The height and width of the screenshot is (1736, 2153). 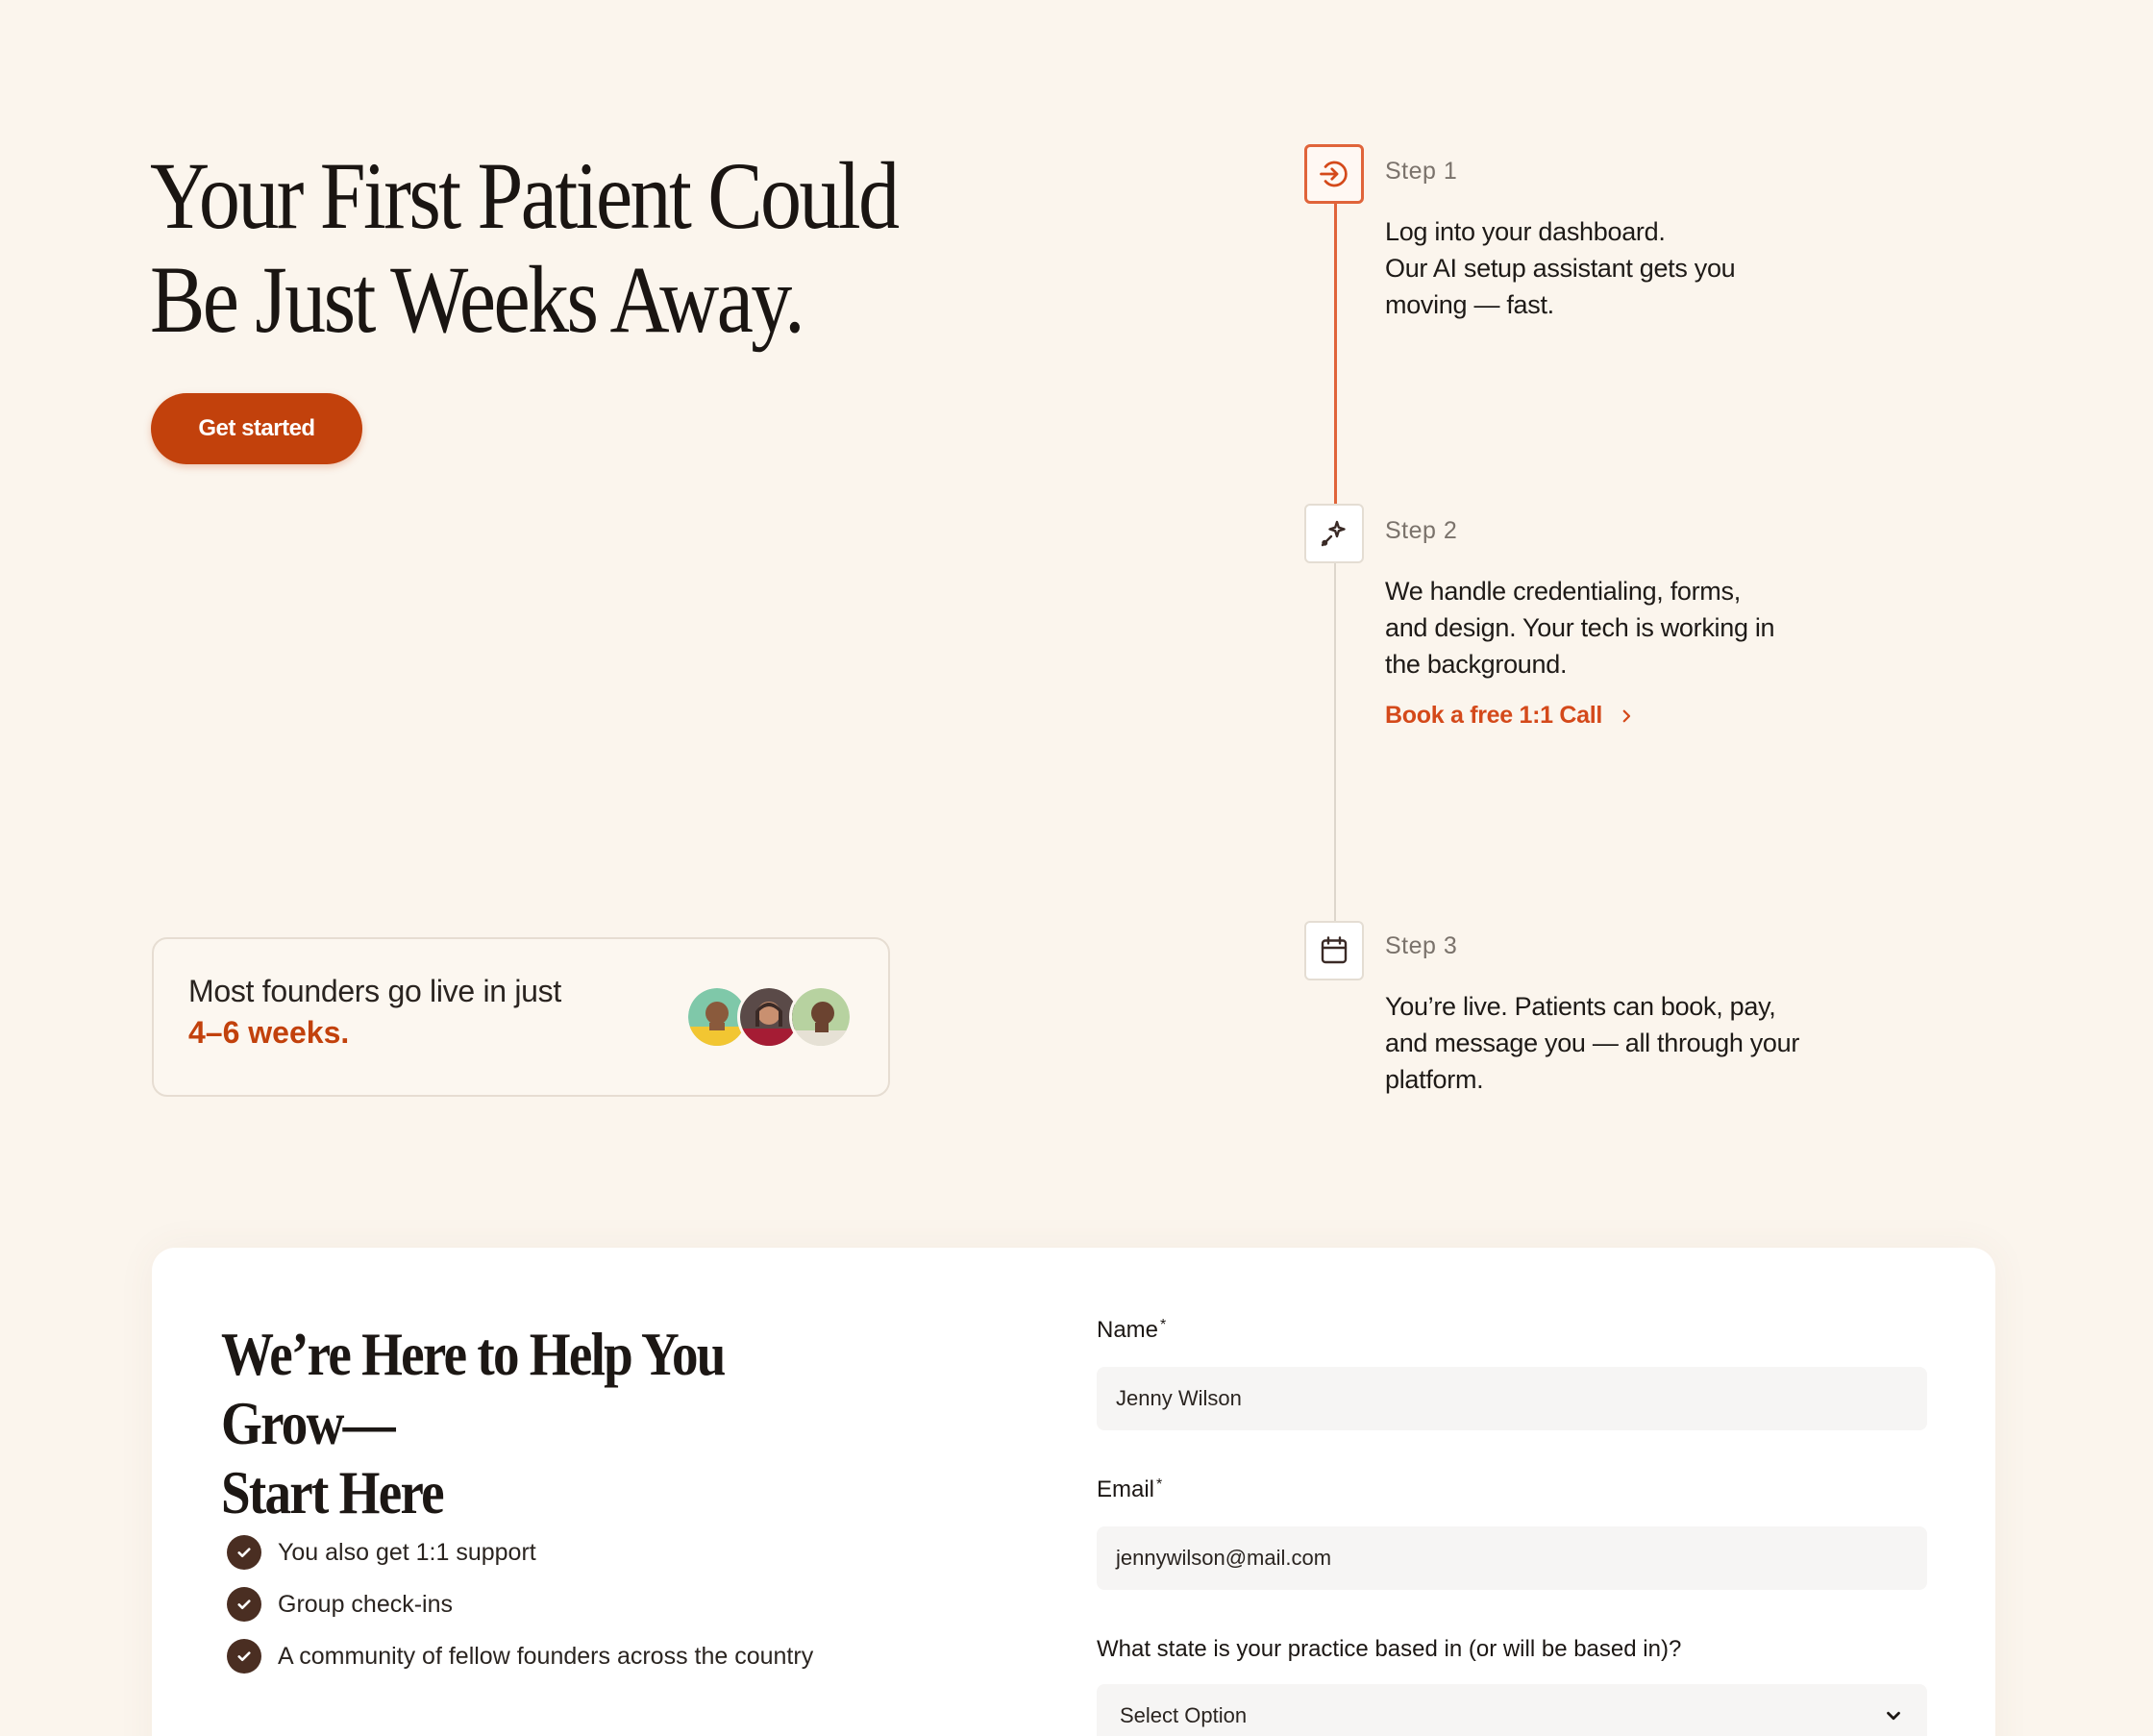 What do you see at coordinates (1421, 171) in the screenshot?
I see `step-label: Step 1` at bounding box center [1421, 171].